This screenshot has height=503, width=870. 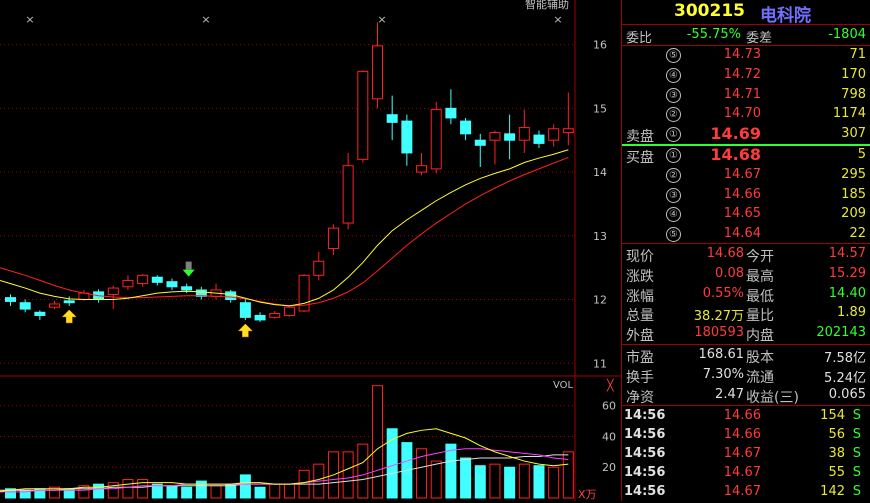 What do you see at coordinates (742, 453) in the screenshot?
I see `tick-price: 14.67` at bounding box center [742, 453].